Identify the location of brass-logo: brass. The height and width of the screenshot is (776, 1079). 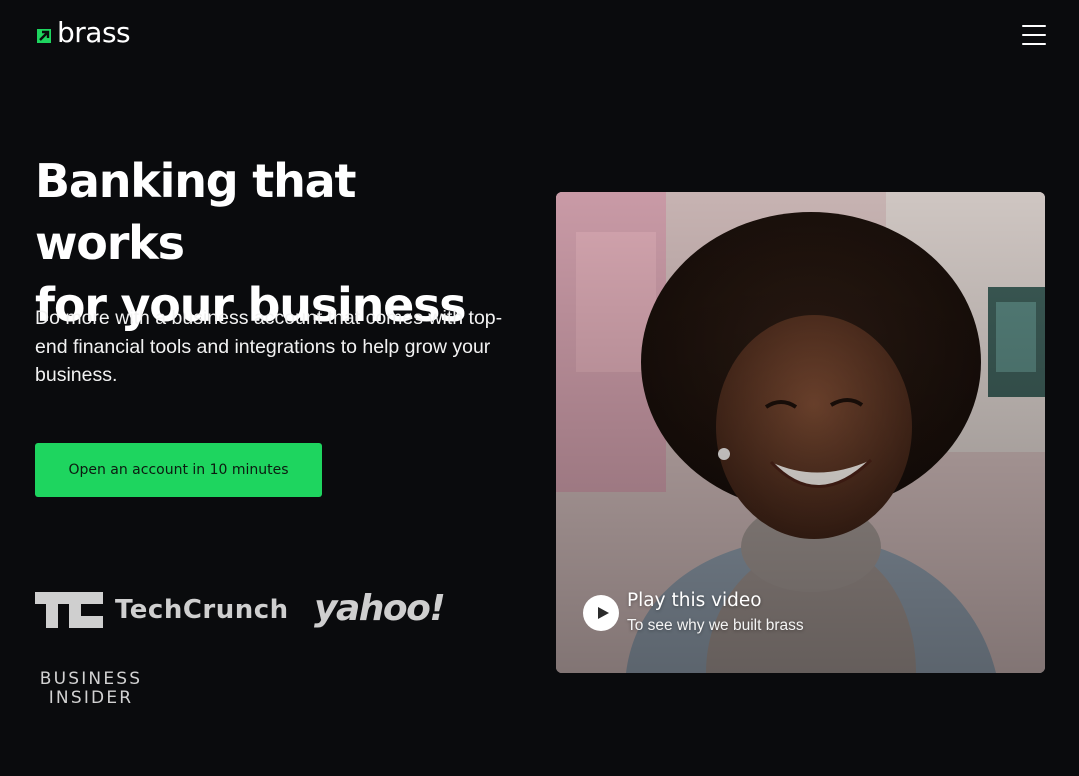
(83, 32).